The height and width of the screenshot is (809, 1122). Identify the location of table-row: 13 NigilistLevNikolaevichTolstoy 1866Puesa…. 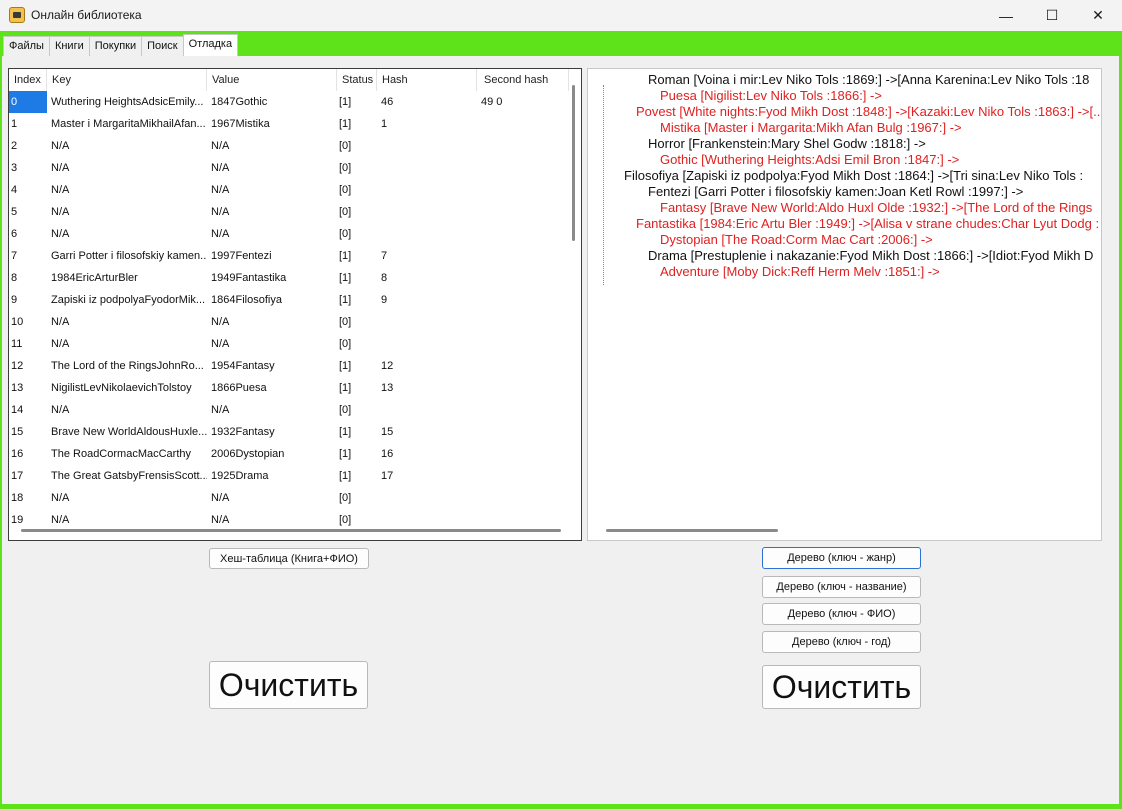
(289, 388).